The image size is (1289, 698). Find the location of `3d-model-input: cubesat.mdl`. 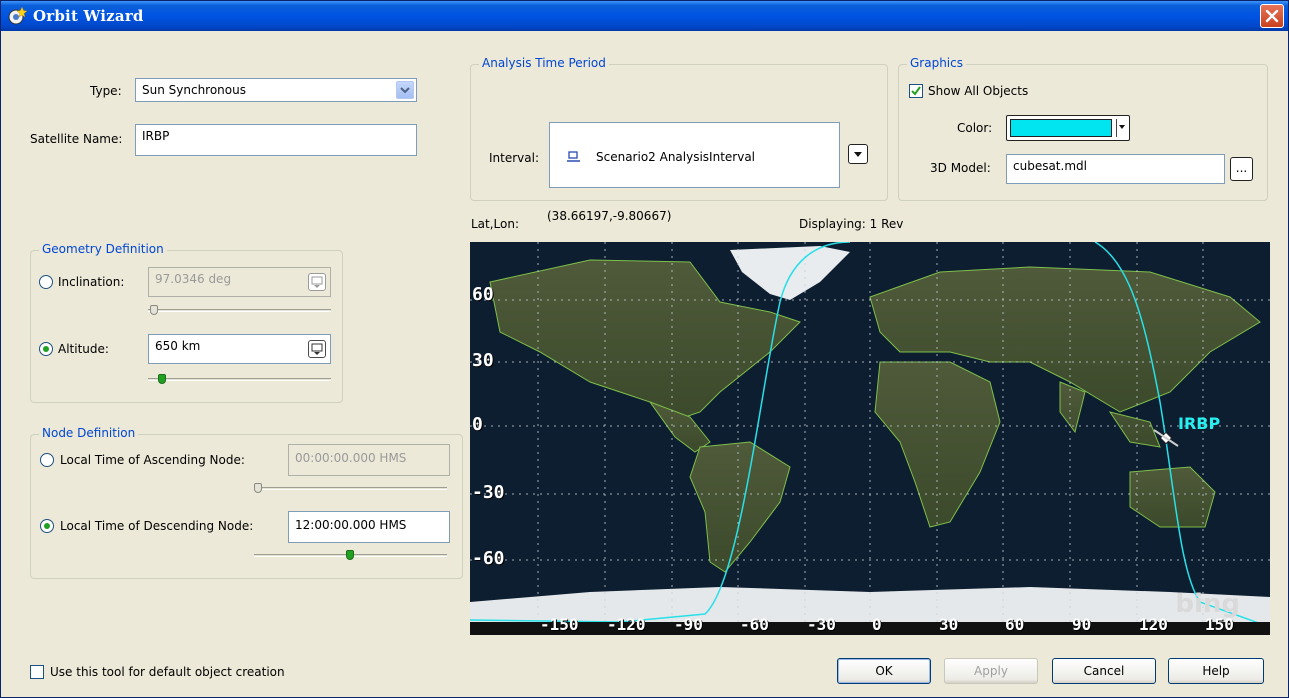

3d-model-input: cubesat.mdl is located at coordinates (1115, 169).